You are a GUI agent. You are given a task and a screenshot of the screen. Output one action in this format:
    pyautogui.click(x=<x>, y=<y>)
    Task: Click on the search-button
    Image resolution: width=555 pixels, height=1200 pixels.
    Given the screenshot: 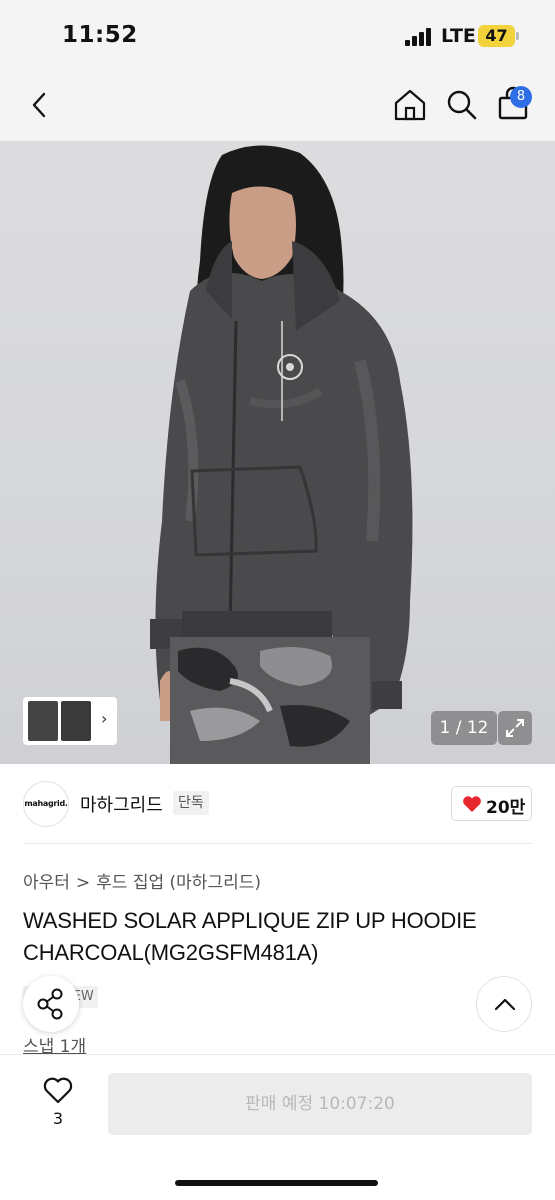 What is the action you would take?
    pyautogui.click(x=462, y=105)
    